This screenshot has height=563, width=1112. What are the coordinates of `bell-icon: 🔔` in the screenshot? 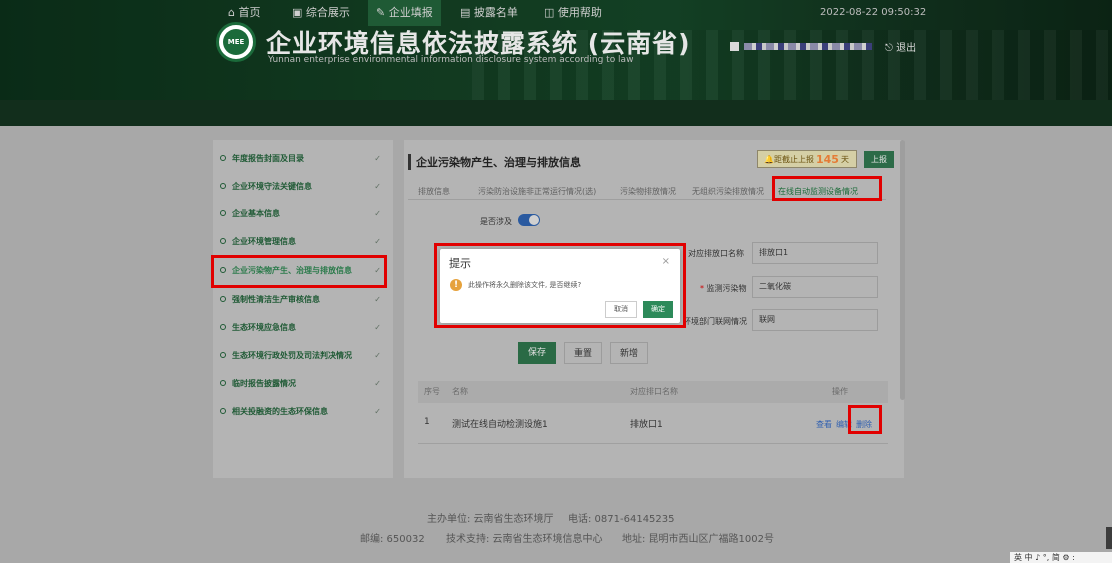 It's located at (769, 159).